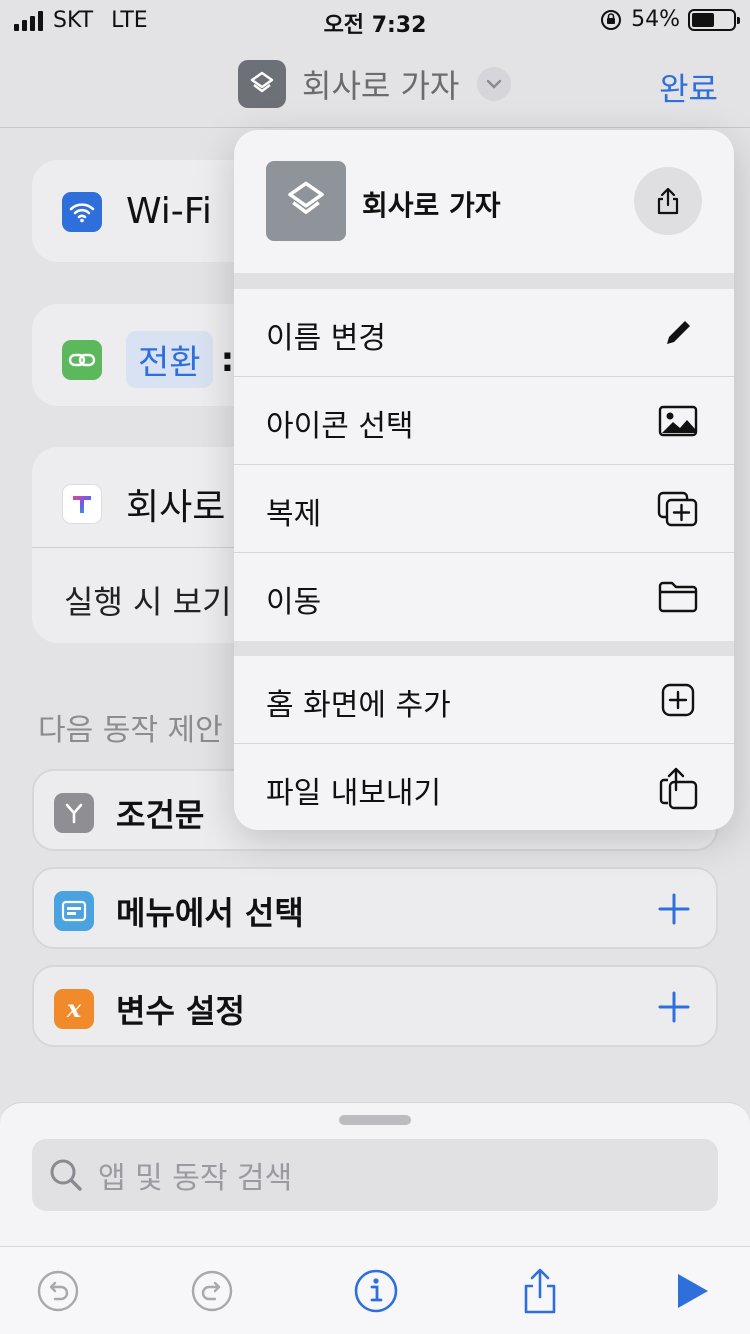 The width and height of the screenshot is (750, 1334). I want to click on search-input: 앱 및 동작 검색, so click(375, 1175).